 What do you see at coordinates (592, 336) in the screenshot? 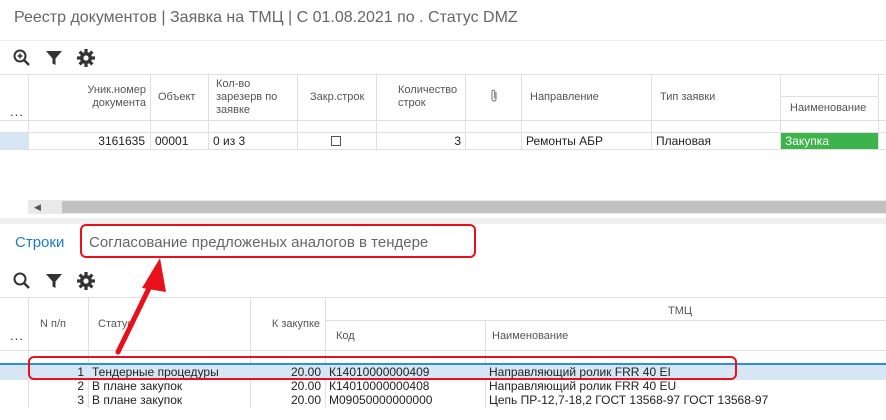
I see `header-item-name: Наименование` at bounding box center [592, 336].